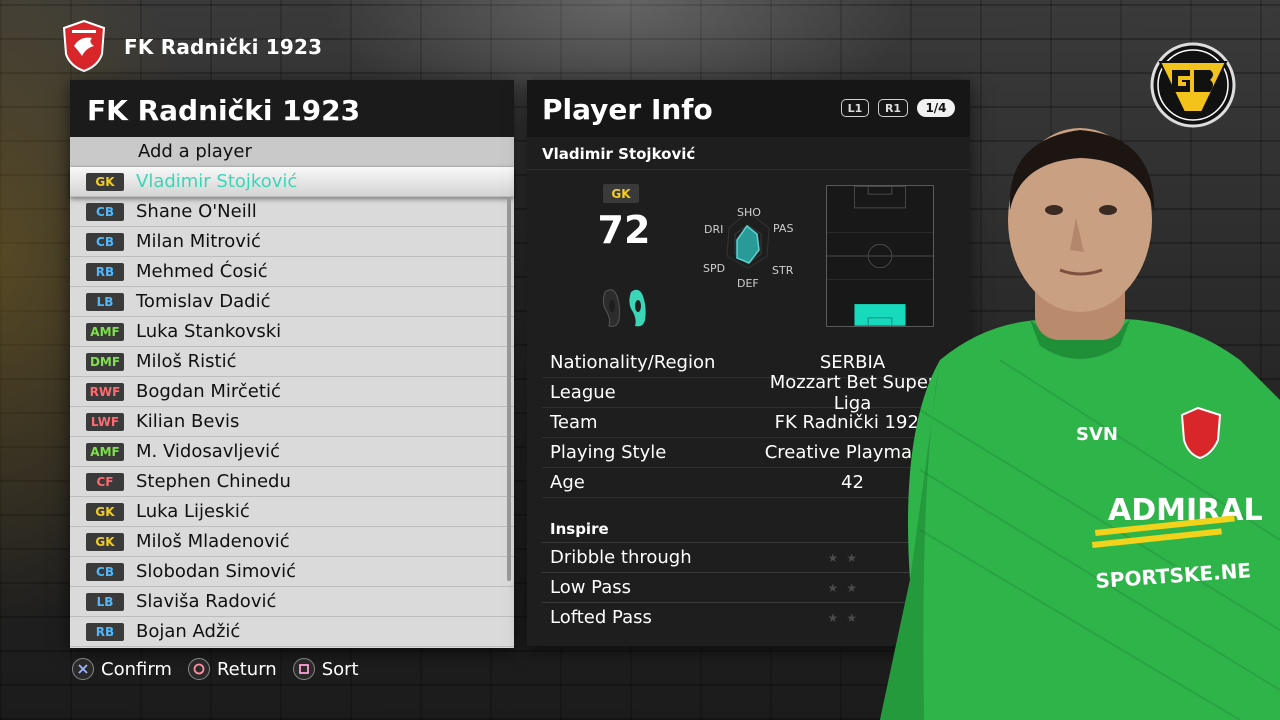 The image size is (1280, 720). Describe the element at coordinates (246, 669) in the screenshot. I see `return-label: Return` at that location.